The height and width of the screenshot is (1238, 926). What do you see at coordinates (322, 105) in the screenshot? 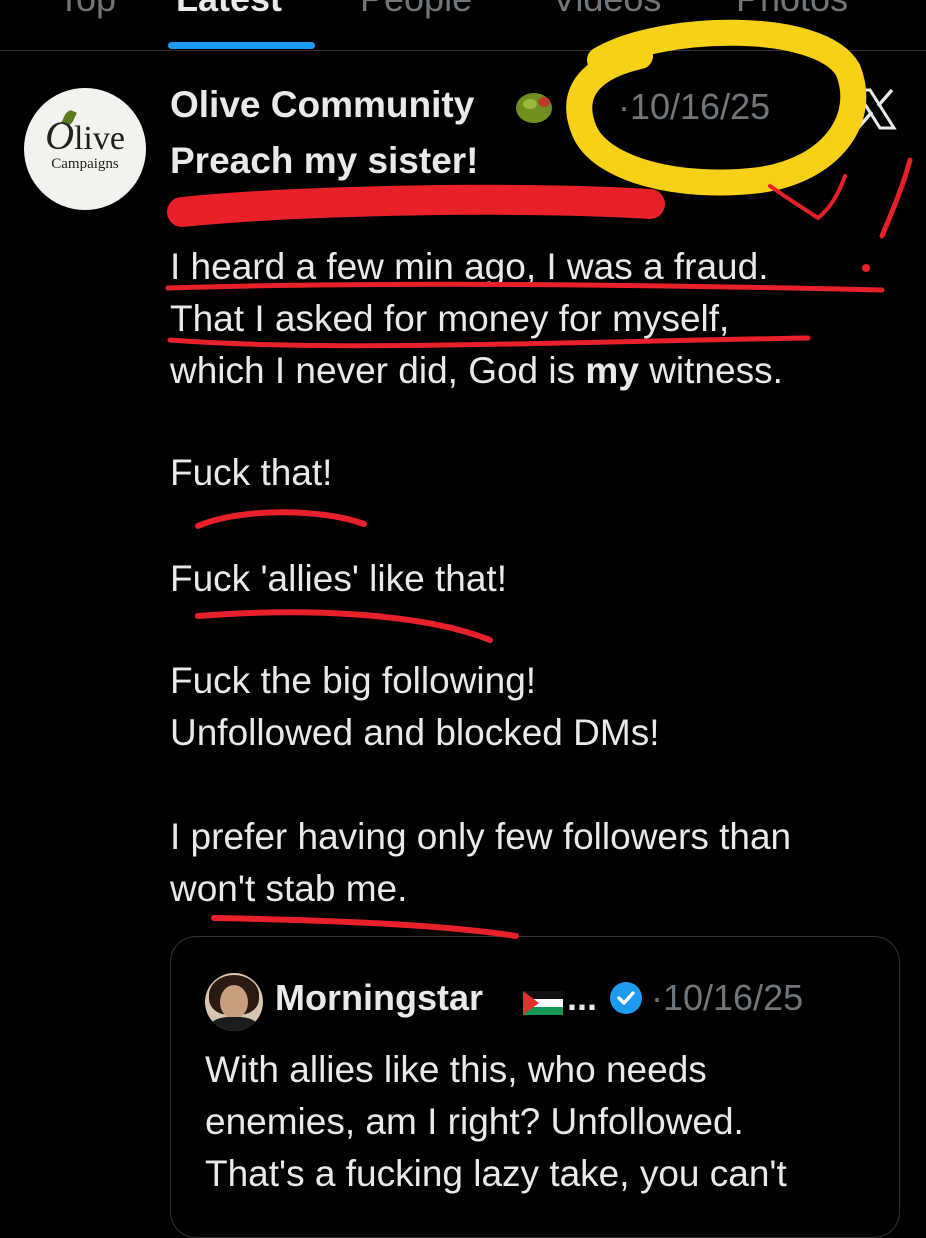
I see `author-name: Olive Community` at bounding box center [322, 105].